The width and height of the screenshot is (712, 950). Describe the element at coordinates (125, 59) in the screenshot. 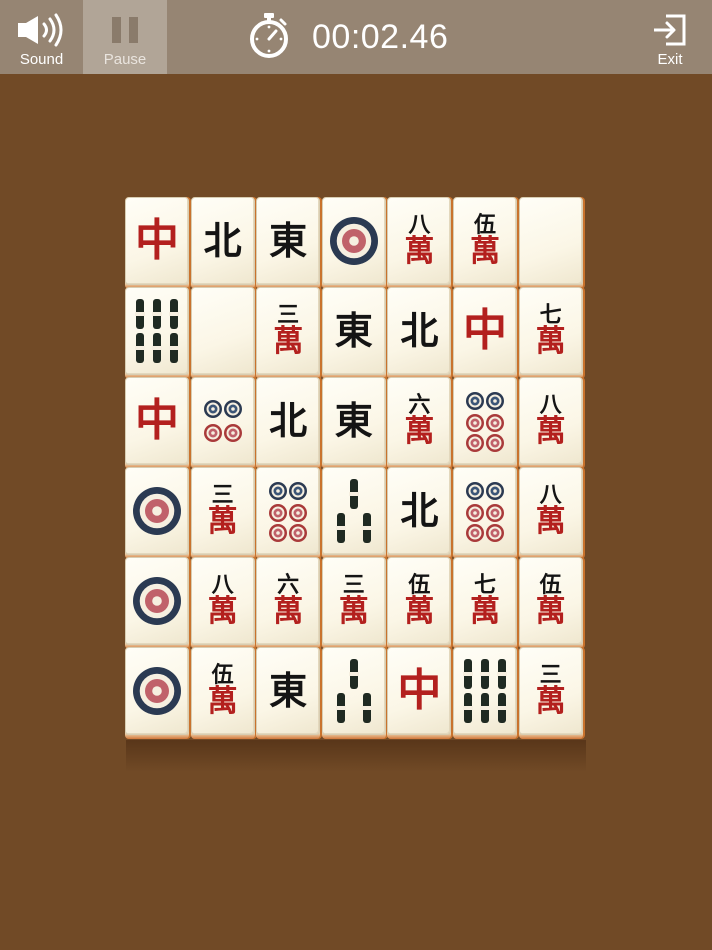

I see `pause-label: Pause` at that location.